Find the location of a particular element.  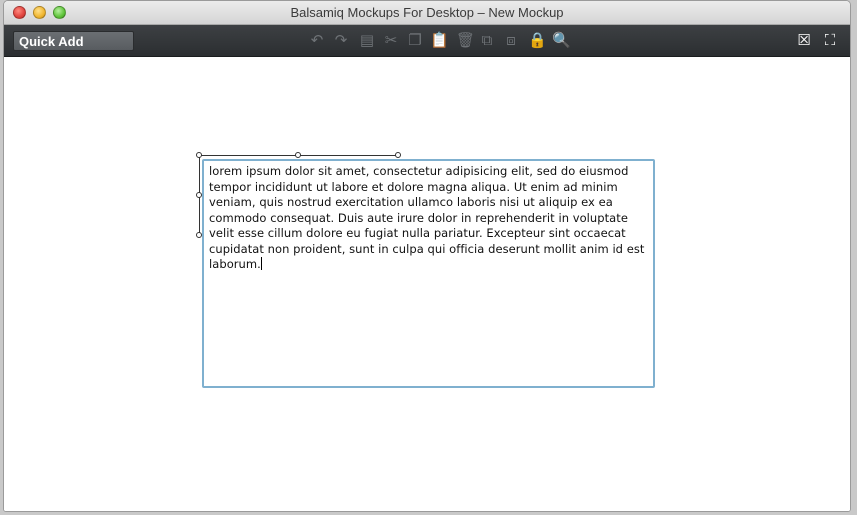

toolbar: Quick Add ↶ ↷ ▤ ✂ ❐ 📋 🗑 ⧉ ⧈ 🔒 🔍 ☒ ⛶ is located at coordinates (427, 41).